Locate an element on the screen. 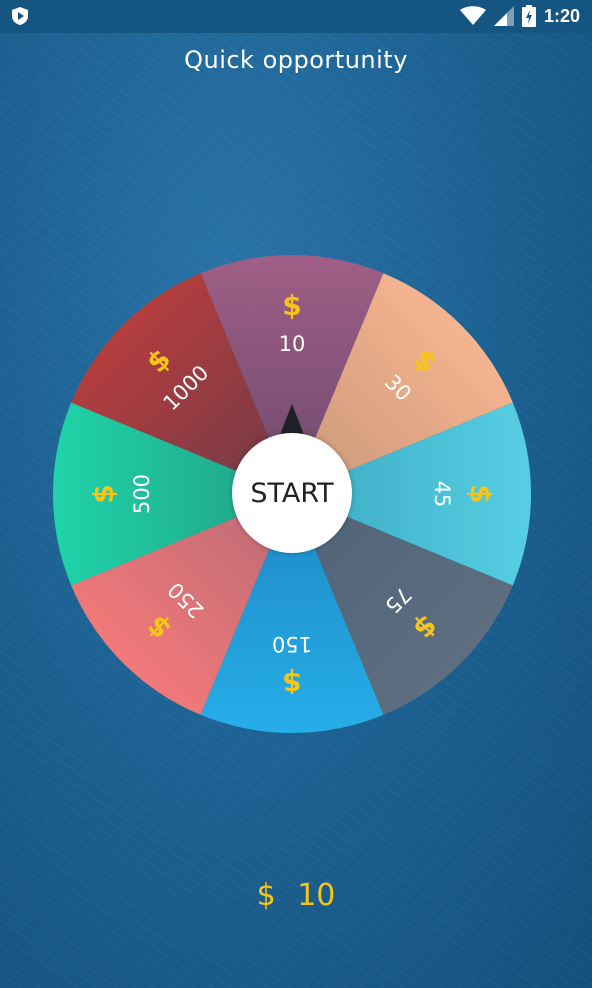 The width and height of the screenshot is (592, 988). cell-signal-icon is located at coordinates (503, 16).